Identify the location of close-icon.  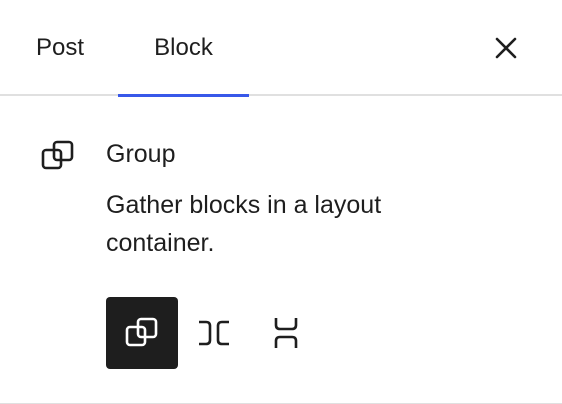
(506, 48).